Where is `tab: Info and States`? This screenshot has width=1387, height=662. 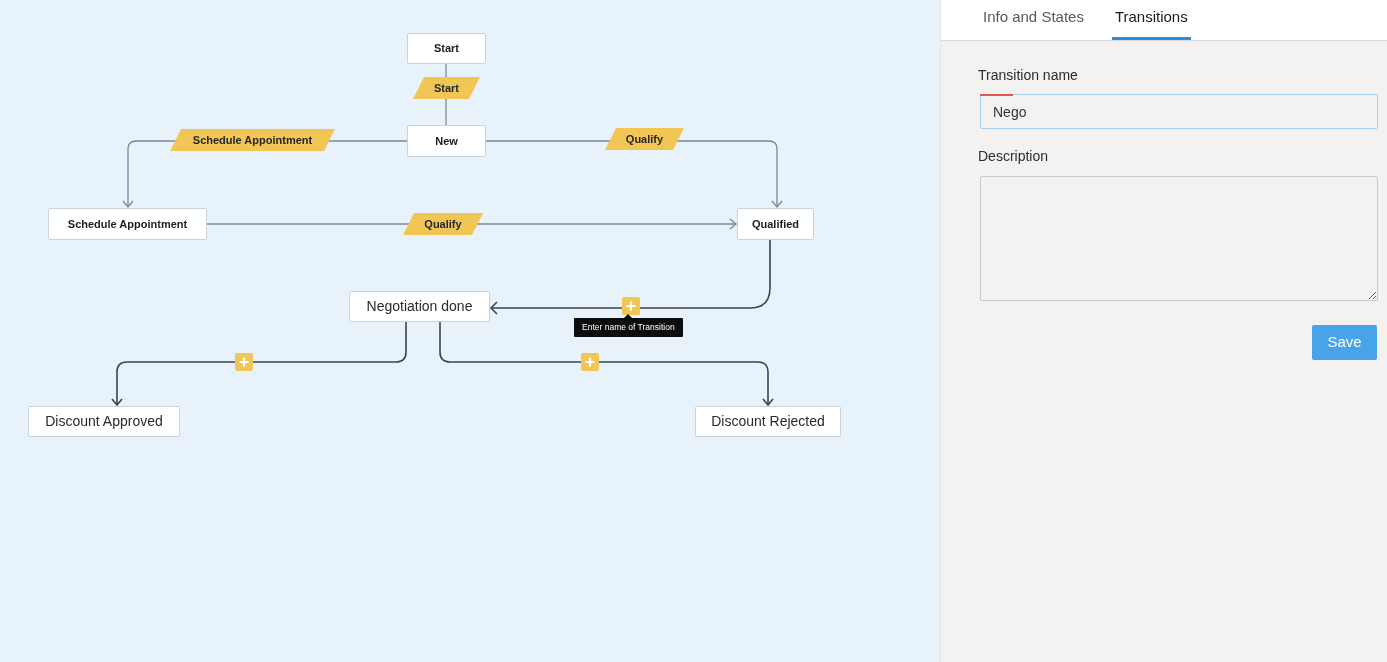
tab: Info and States is located at coordinates (1033, 20).